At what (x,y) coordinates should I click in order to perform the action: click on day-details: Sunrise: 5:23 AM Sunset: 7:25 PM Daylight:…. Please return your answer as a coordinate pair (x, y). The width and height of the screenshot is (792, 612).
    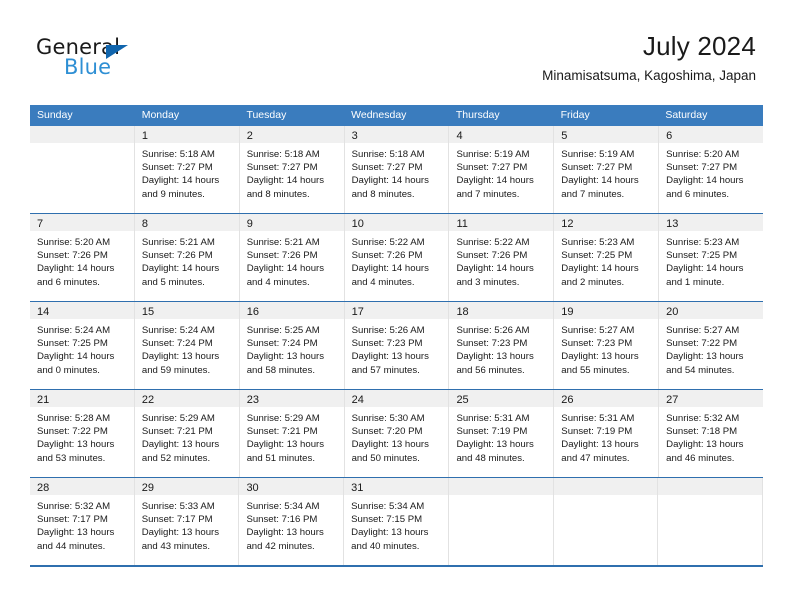
    Looking at the image, I should click on (711, 260).